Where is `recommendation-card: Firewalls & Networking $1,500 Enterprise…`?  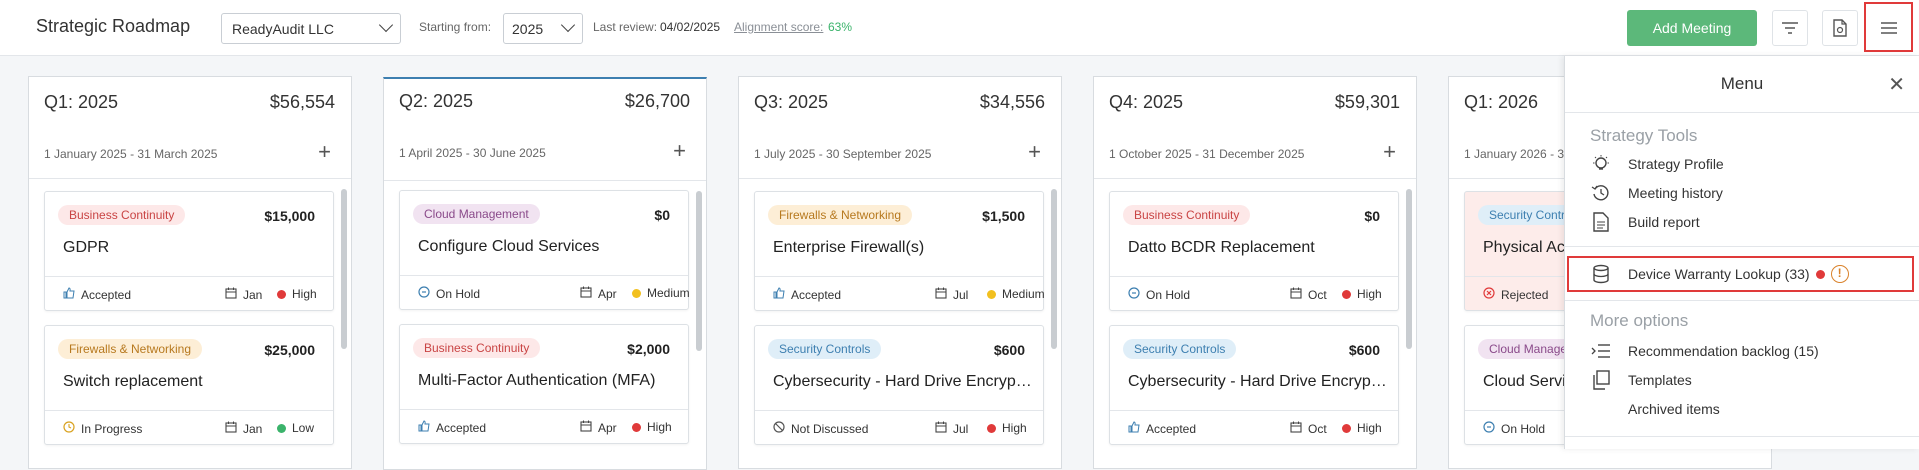 recommendation-card: Firewalls & Networking $1,500 Enterprise… is located at coordinates (899, 251).